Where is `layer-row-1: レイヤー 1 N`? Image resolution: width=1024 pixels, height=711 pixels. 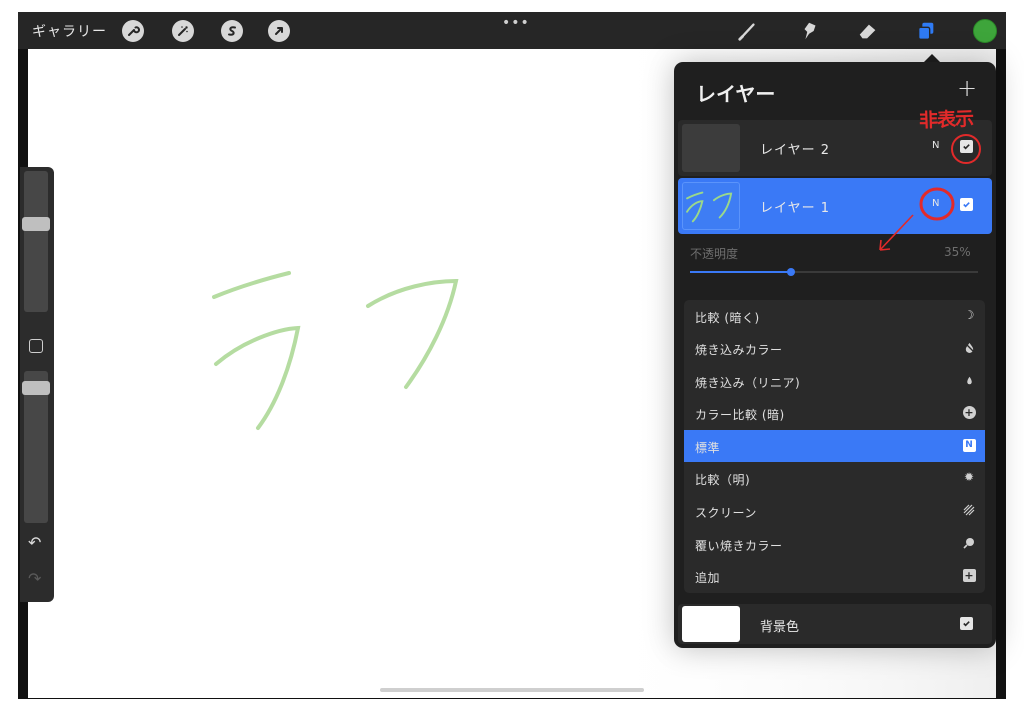
layer-row-1: レイヤー 1 N is located at coordinates (835, 206).